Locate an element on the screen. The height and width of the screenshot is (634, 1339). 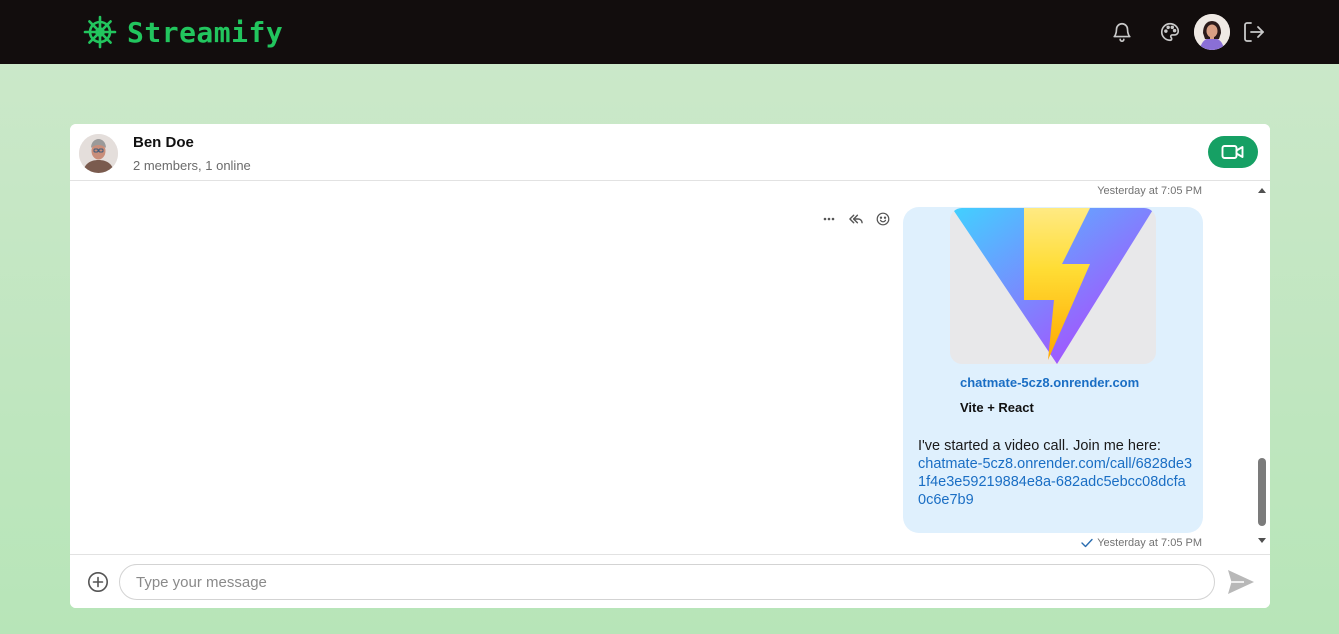
channel-member-status: 2 members, 1 online is located at coordinates (192, 165).